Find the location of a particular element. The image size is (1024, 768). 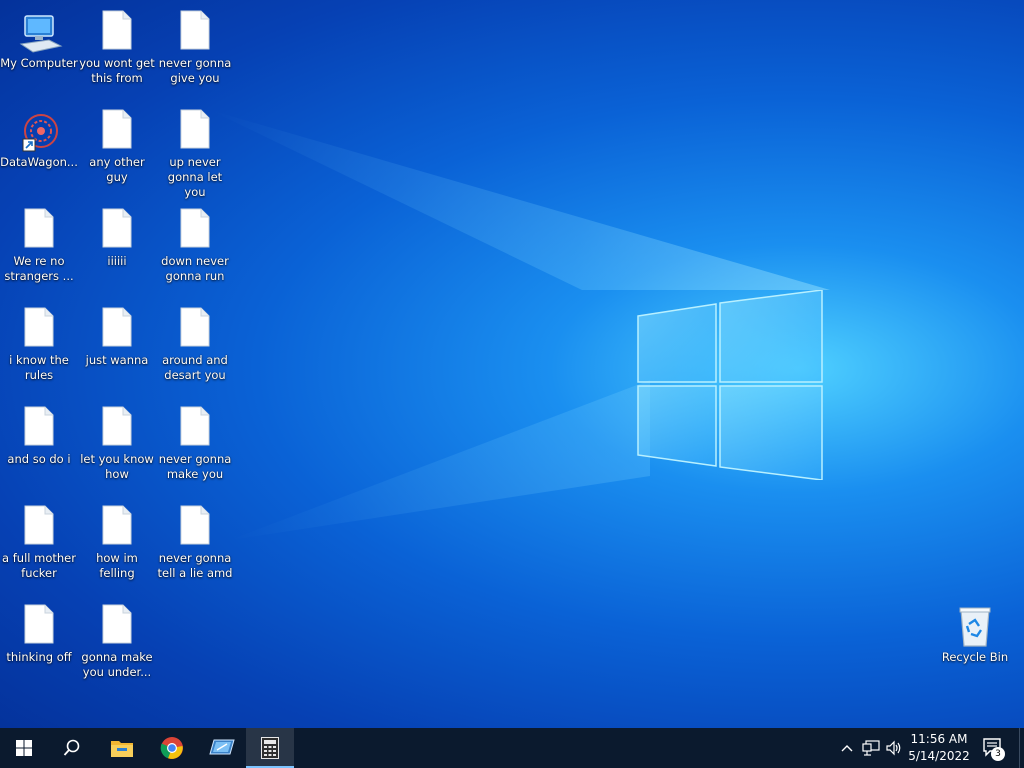

computer-icon is located at coordinates (41, 32).